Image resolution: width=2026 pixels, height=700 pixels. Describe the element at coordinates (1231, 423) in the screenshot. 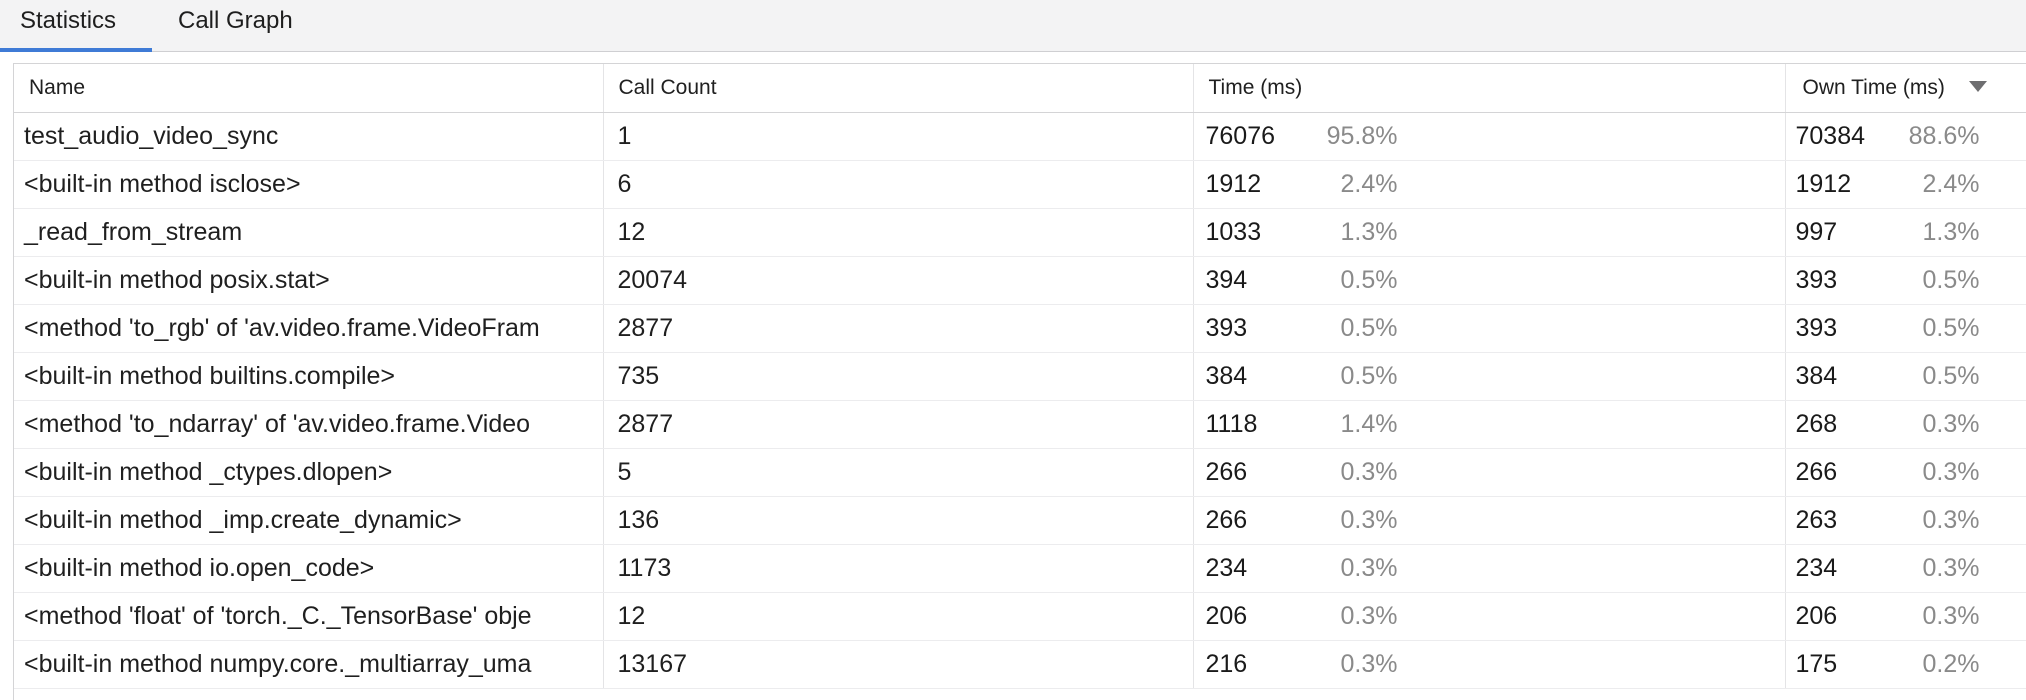

I see `time-value: 1118` at that location.